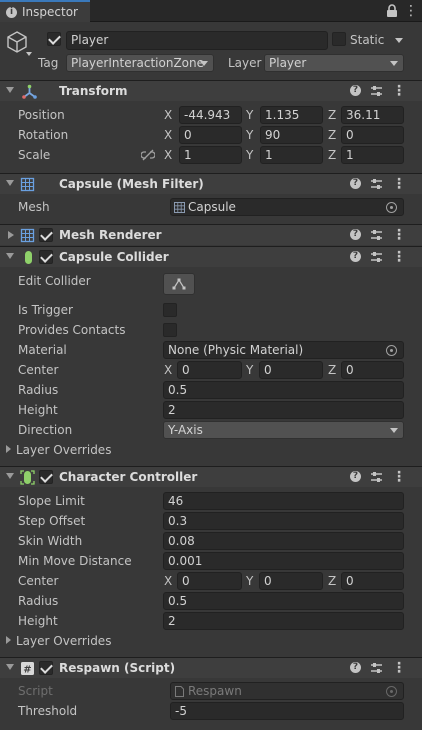 The image size is (422, 730). I want to click on mesh-renderer-enabled-checkbox, so click(46, 235).